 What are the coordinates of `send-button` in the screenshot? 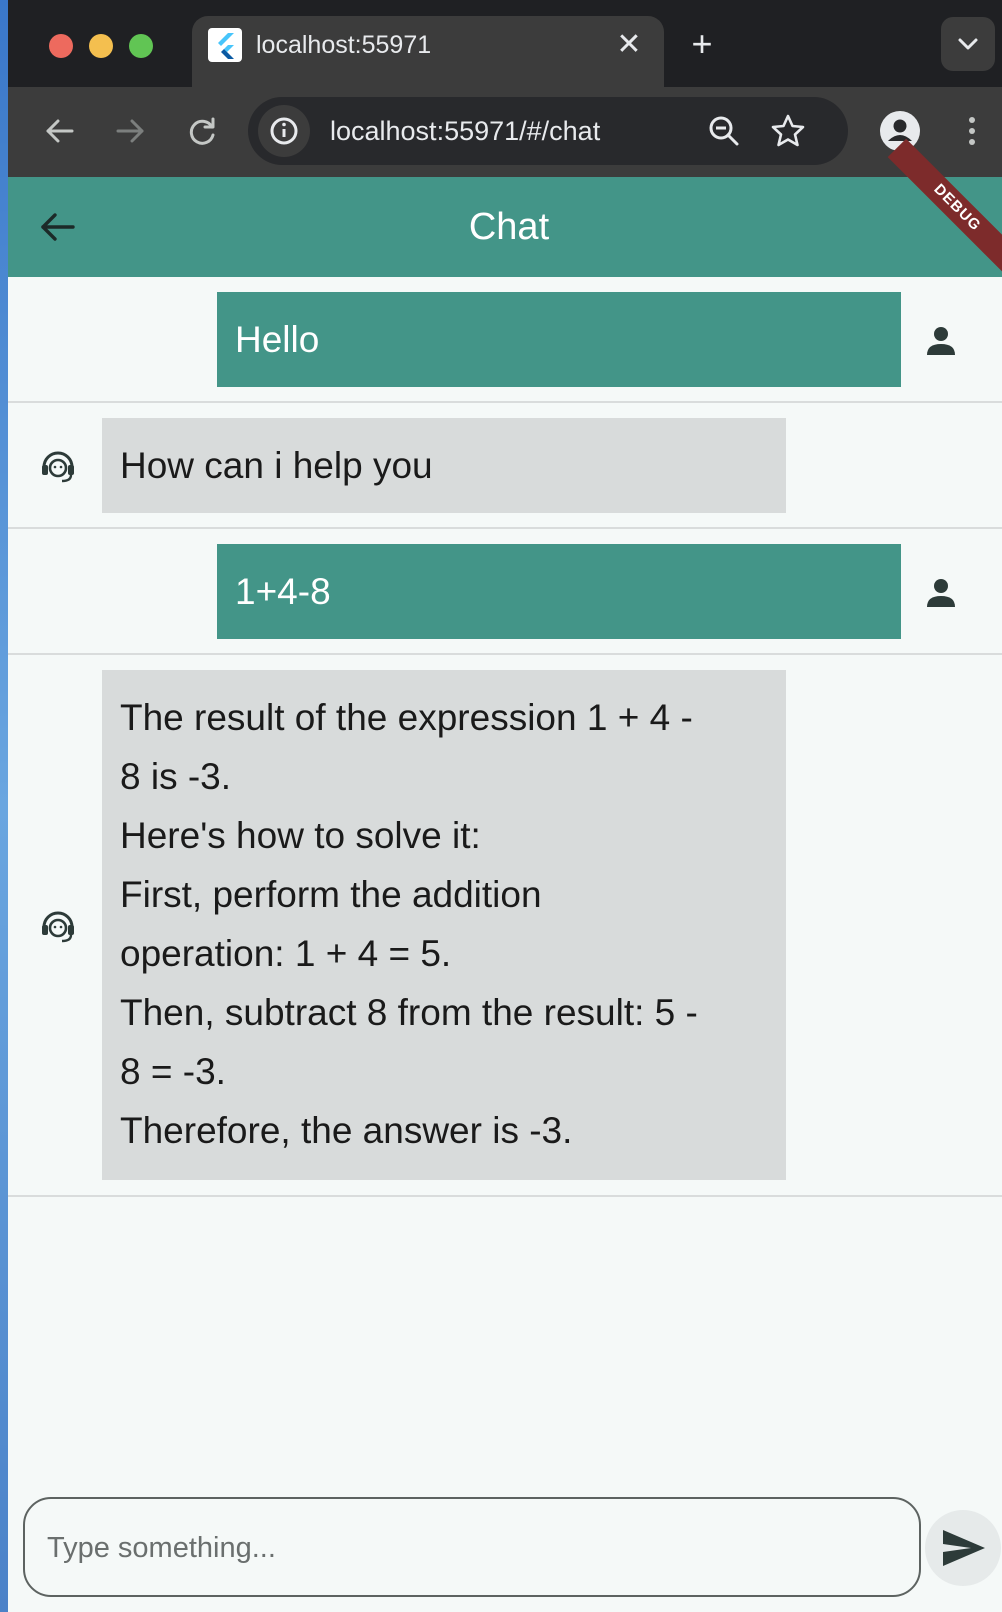 It's located at (963, 1548).